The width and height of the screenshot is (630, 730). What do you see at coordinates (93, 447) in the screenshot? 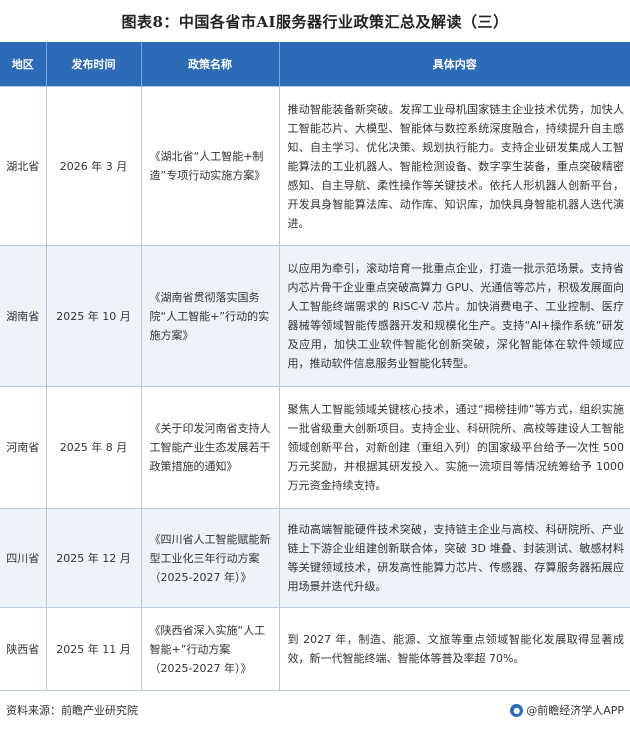
I see `cell-date: 2025 年 8 月` at bounding box center [93, 447].